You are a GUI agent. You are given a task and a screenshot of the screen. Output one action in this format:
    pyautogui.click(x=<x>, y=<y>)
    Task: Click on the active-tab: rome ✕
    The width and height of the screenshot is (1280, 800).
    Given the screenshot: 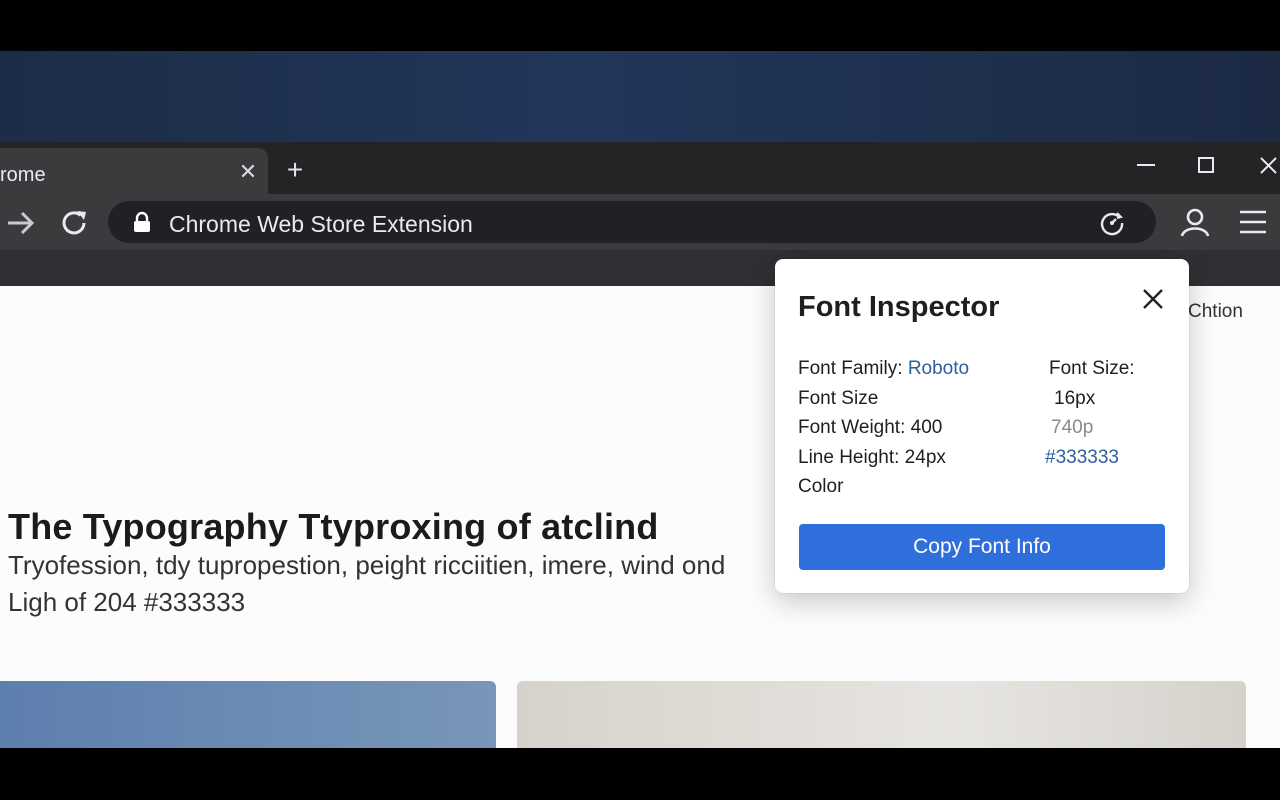 What is the action you would take?
    pyautogui.click(x=134, y=171)
    